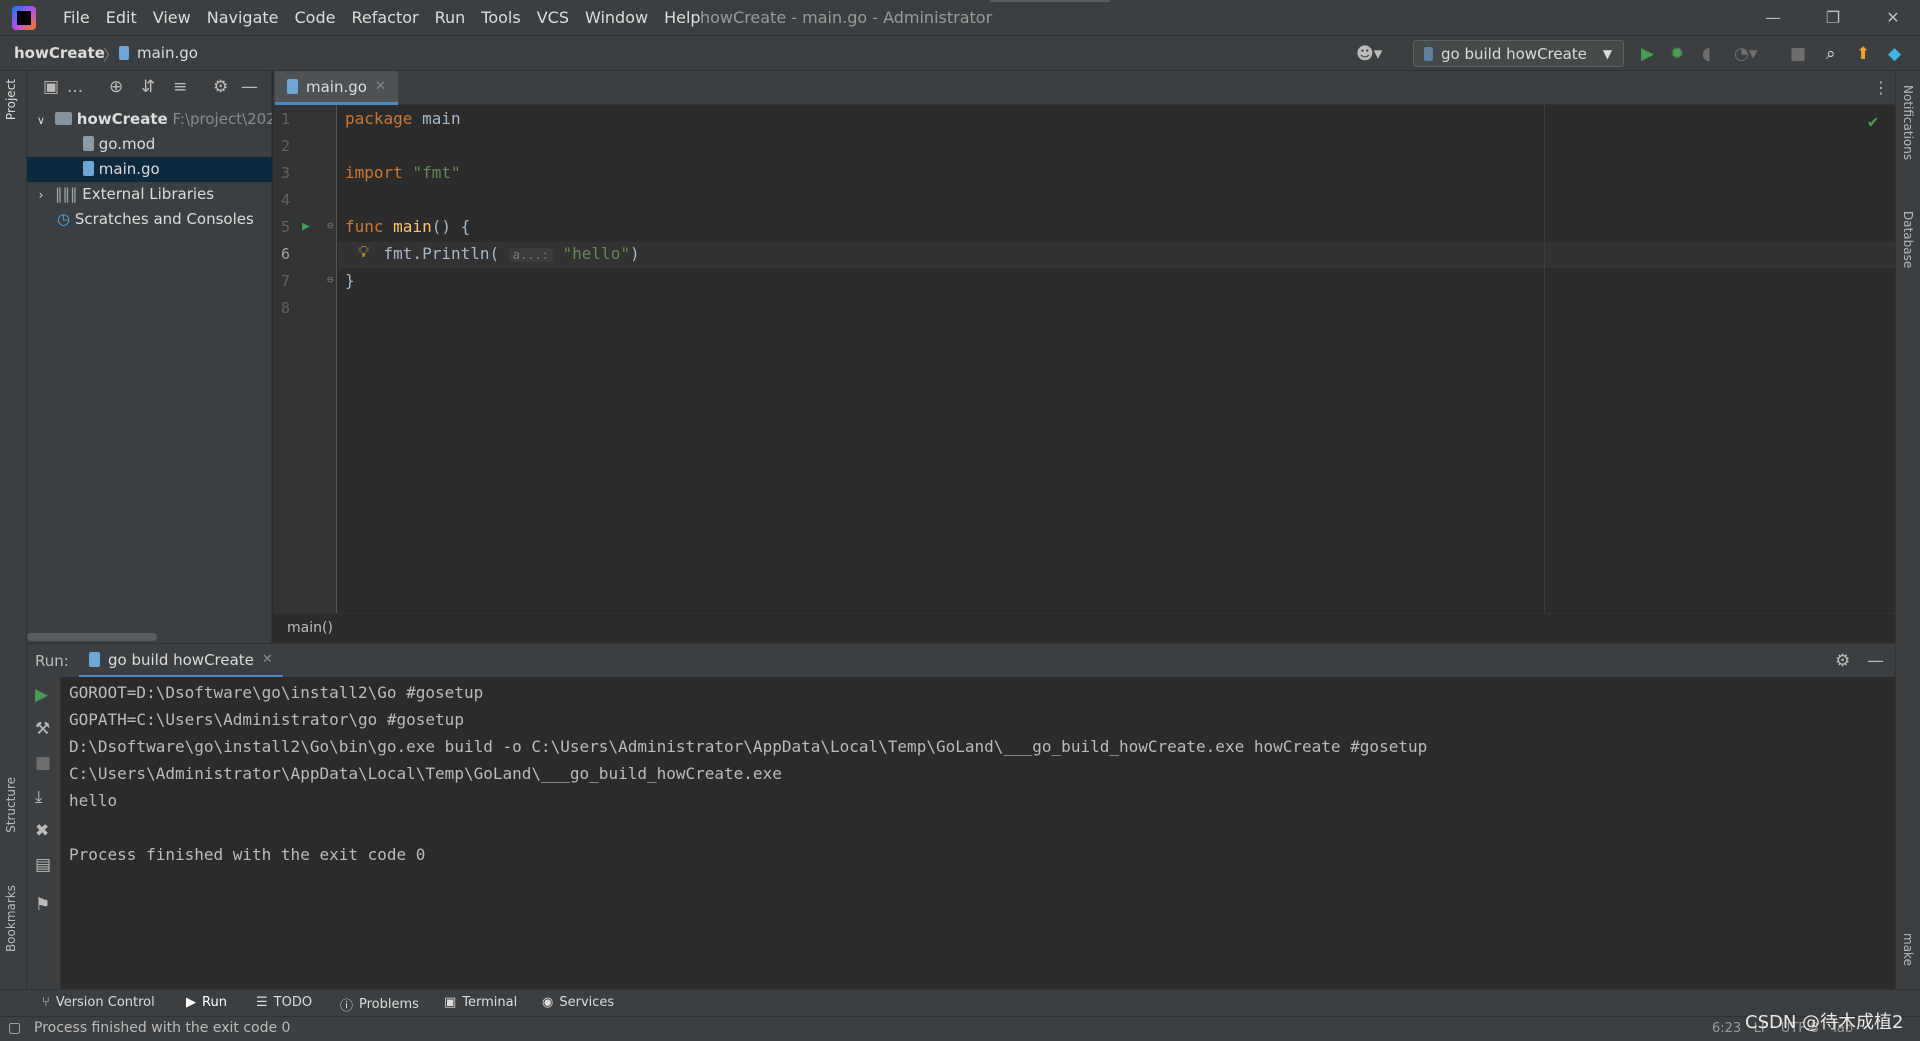 Image resolution: width=1920 pixels, height=1041 pixels. Describe the element at coordinates (1824, 1022) in the screenshot. I see `watermark: CSDN @待木成植2` at that location.